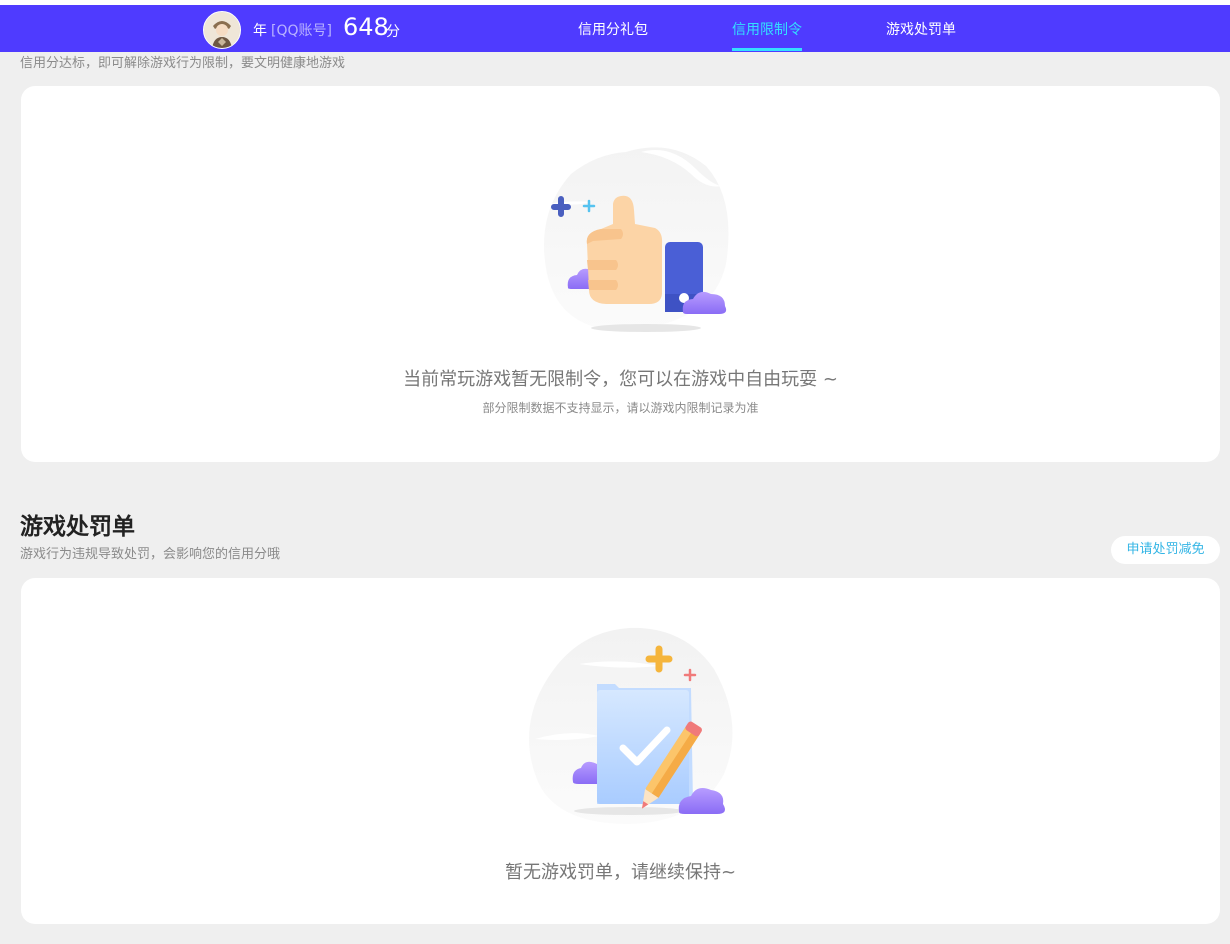 The width and height of the screenshot is (1230, 944). What do you see at coordinates (150, 554) in the screenshot?
I see `penalty-description: 游戏行为违规导致处罚，会影响您的信用分哦` at bounding box center [150, 554].